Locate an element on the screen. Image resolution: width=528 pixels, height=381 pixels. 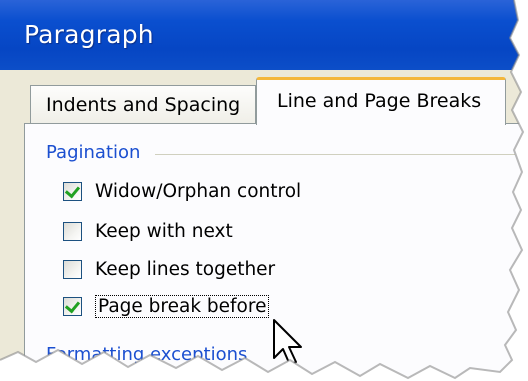
tab-label: Indents and Spacing is located at coordinates (143, 105).